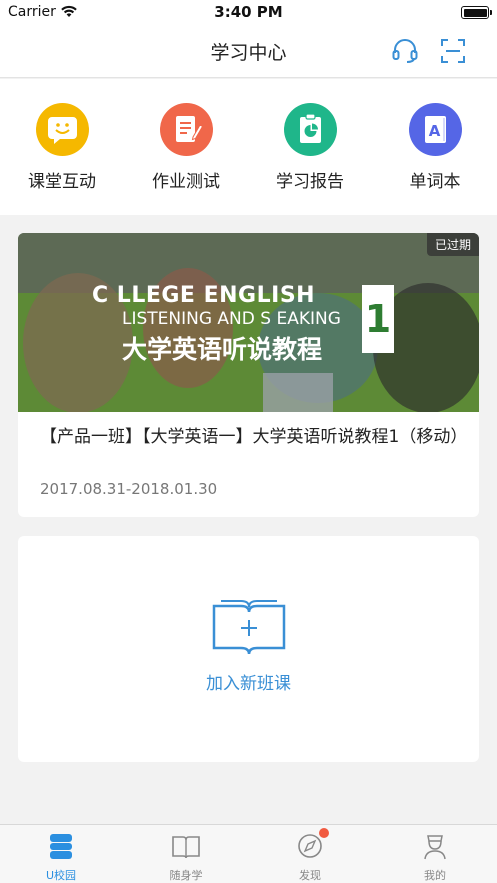 The image size is (497, 883). Describe the element at coordinates (61, 875) in the screenshot. I see `tab-label: U校园` at that location.